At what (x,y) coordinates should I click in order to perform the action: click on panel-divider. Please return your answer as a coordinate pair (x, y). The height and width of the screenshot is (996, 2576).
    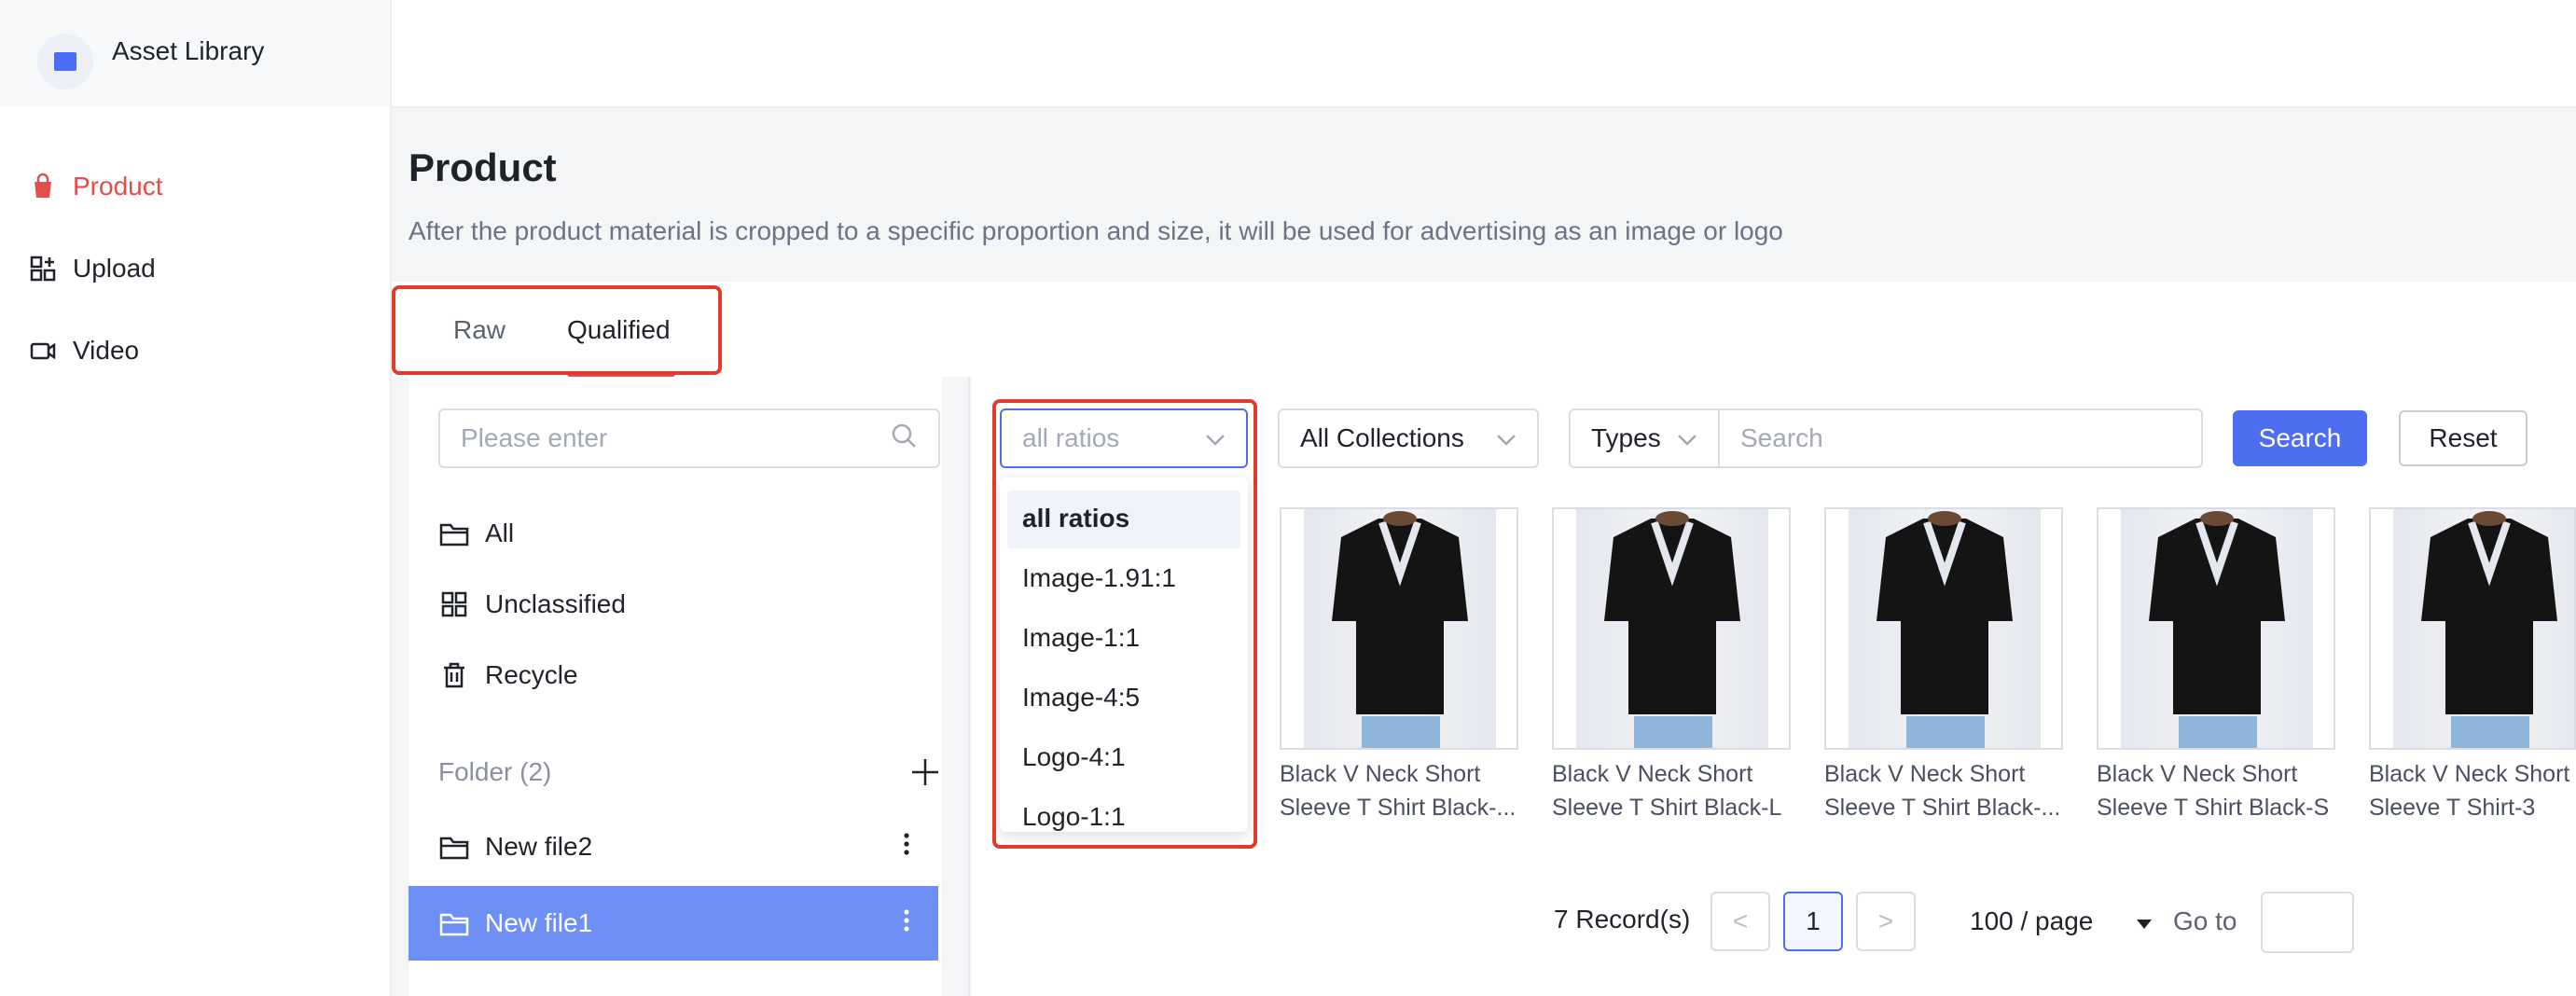
    Looking at the image, I should click on (969, 686).